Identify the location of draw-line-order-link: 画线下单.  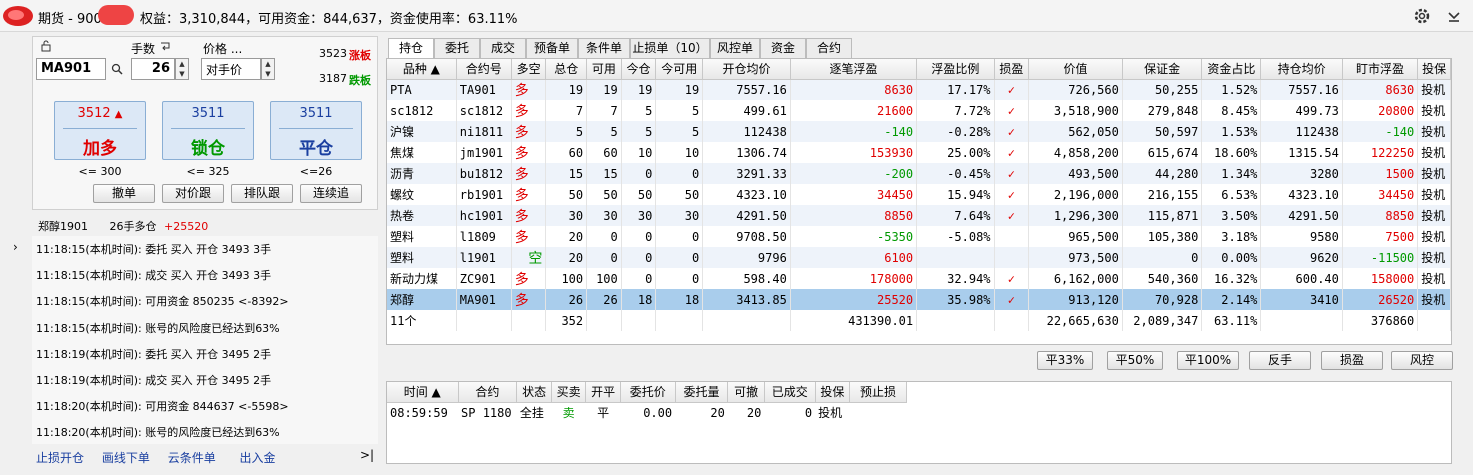
(126, 458).